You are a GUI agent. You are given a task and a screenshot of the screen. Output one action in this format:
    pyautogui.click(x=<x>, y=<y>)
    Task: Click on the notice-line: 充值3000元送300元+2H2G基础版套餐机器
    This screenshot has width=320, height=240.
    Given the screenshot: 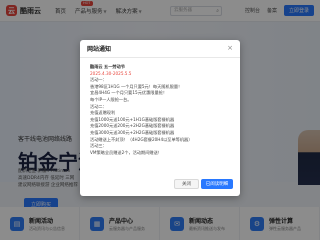 What is the action you would take?
    pyautogui.click(x=132, y=132)
    